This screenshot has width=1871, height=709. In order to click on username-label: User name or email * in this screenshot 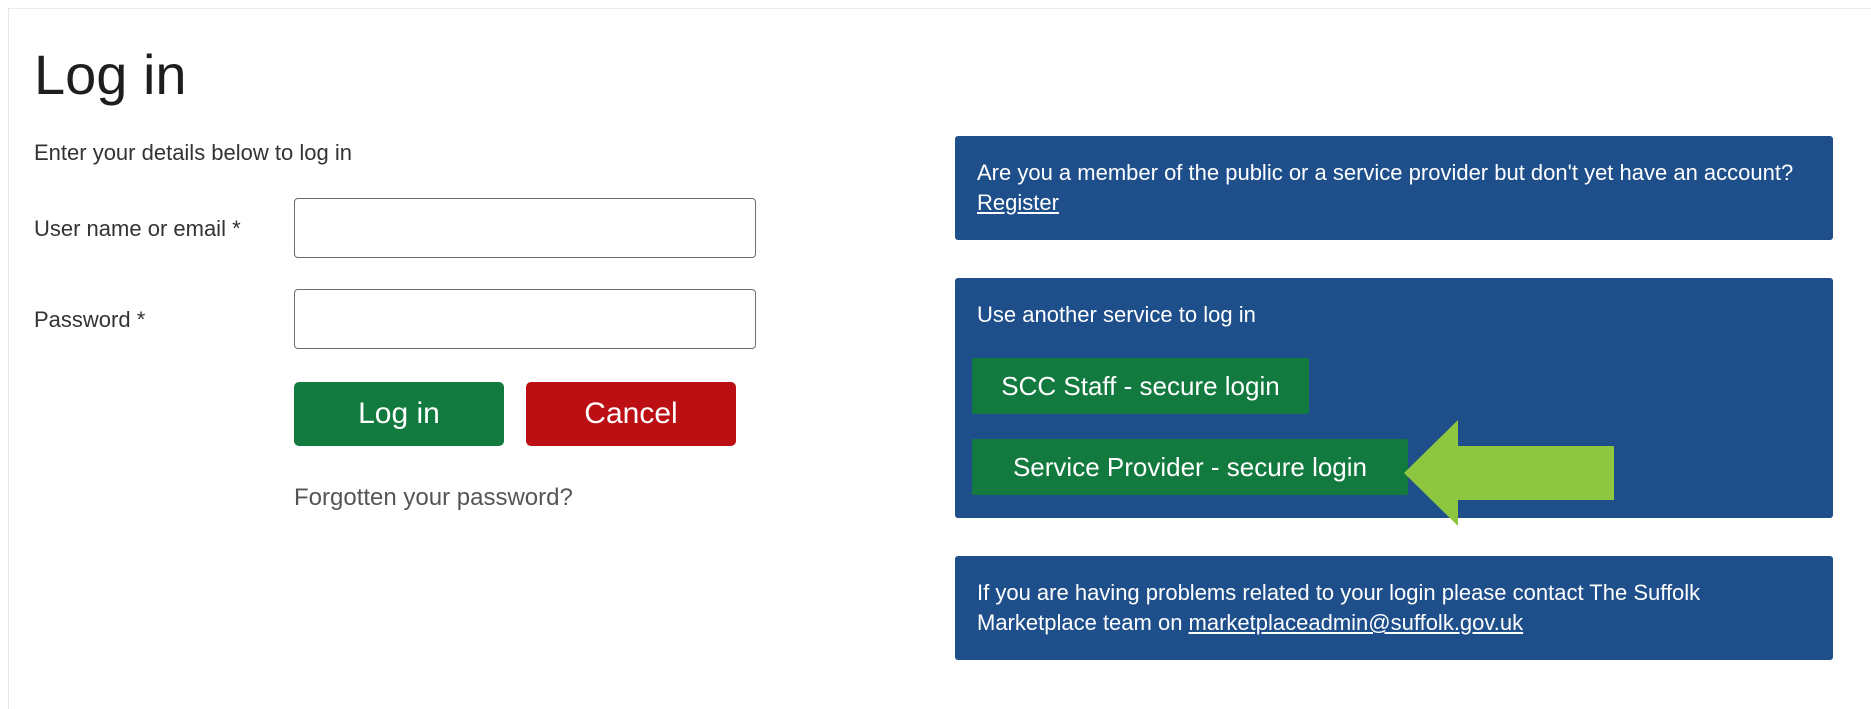, I will do `click(137, 228)`.